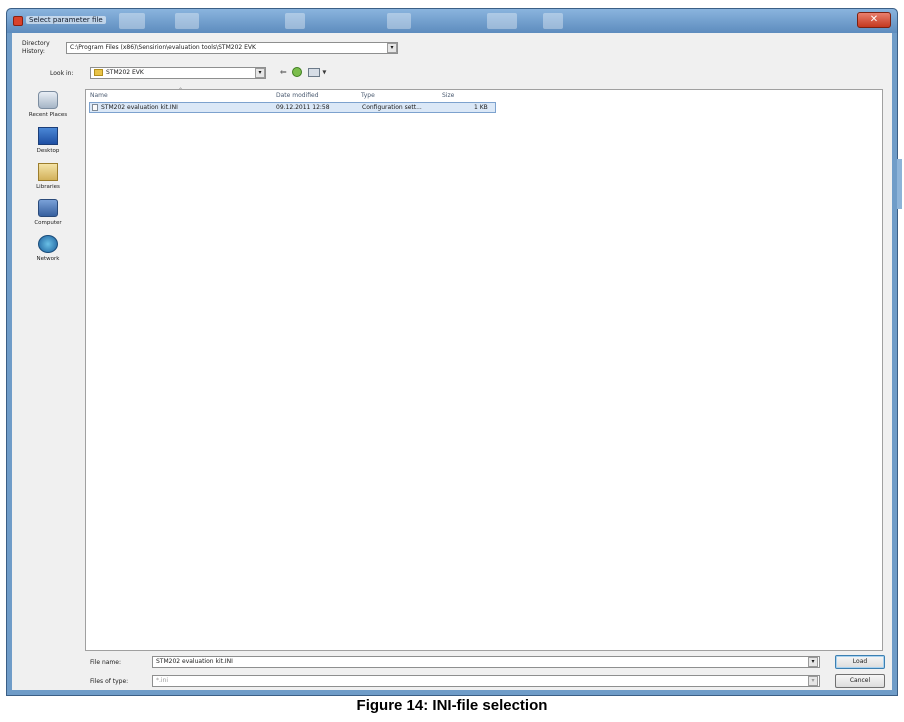  Describe the element at coordinates (139, 107) in the screenshot. I see `file-name-text: STM202 evaluation kit.INI` at that location.